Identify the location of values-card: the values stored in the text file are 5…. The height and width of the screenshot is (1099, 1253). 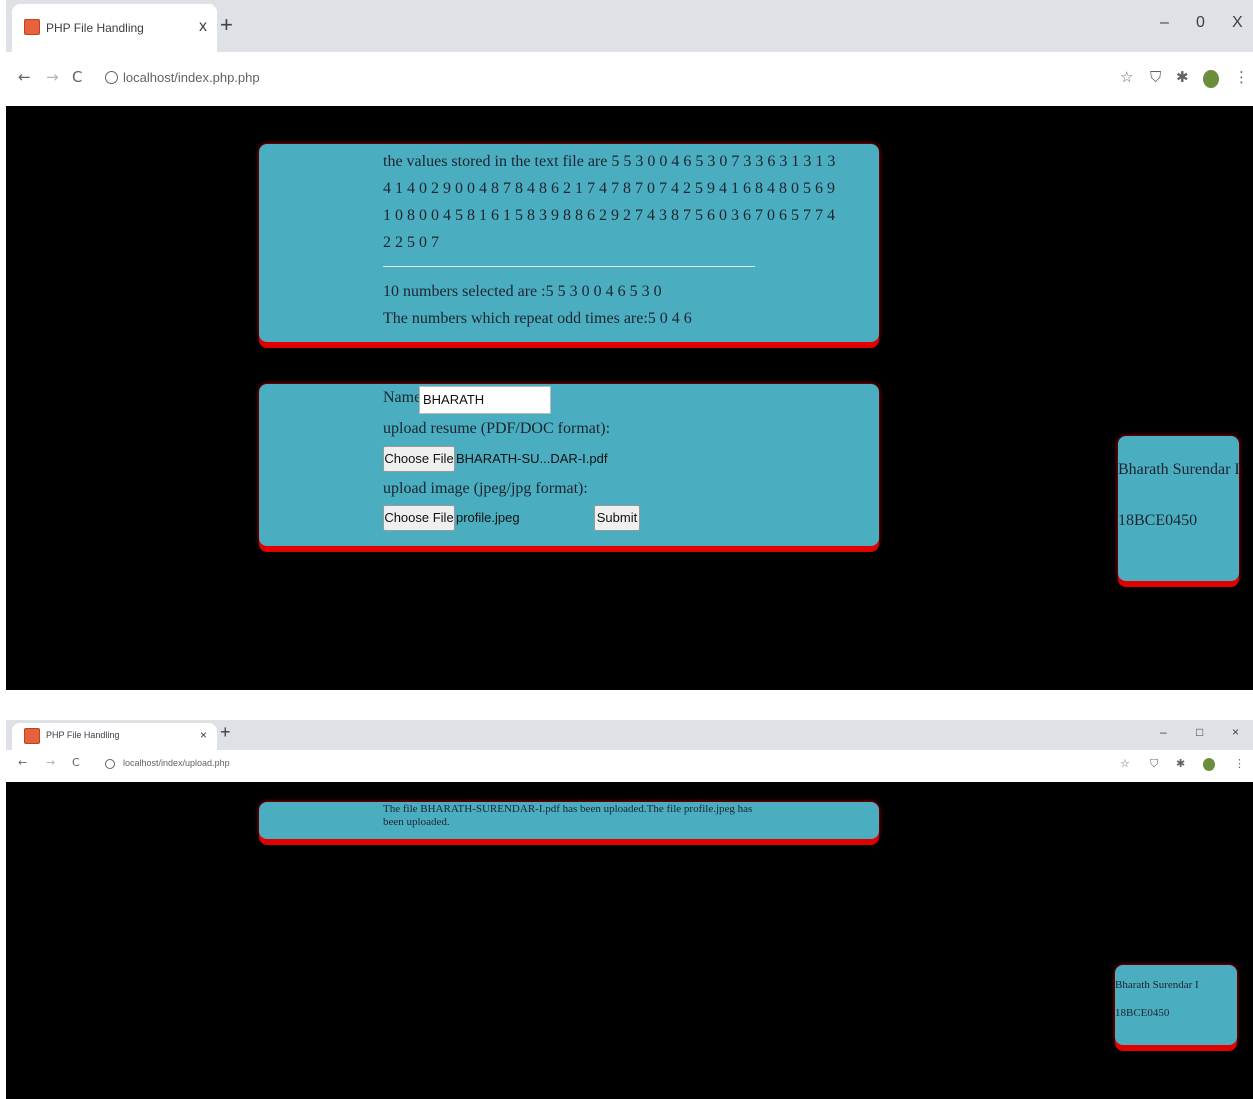
(569, 243).